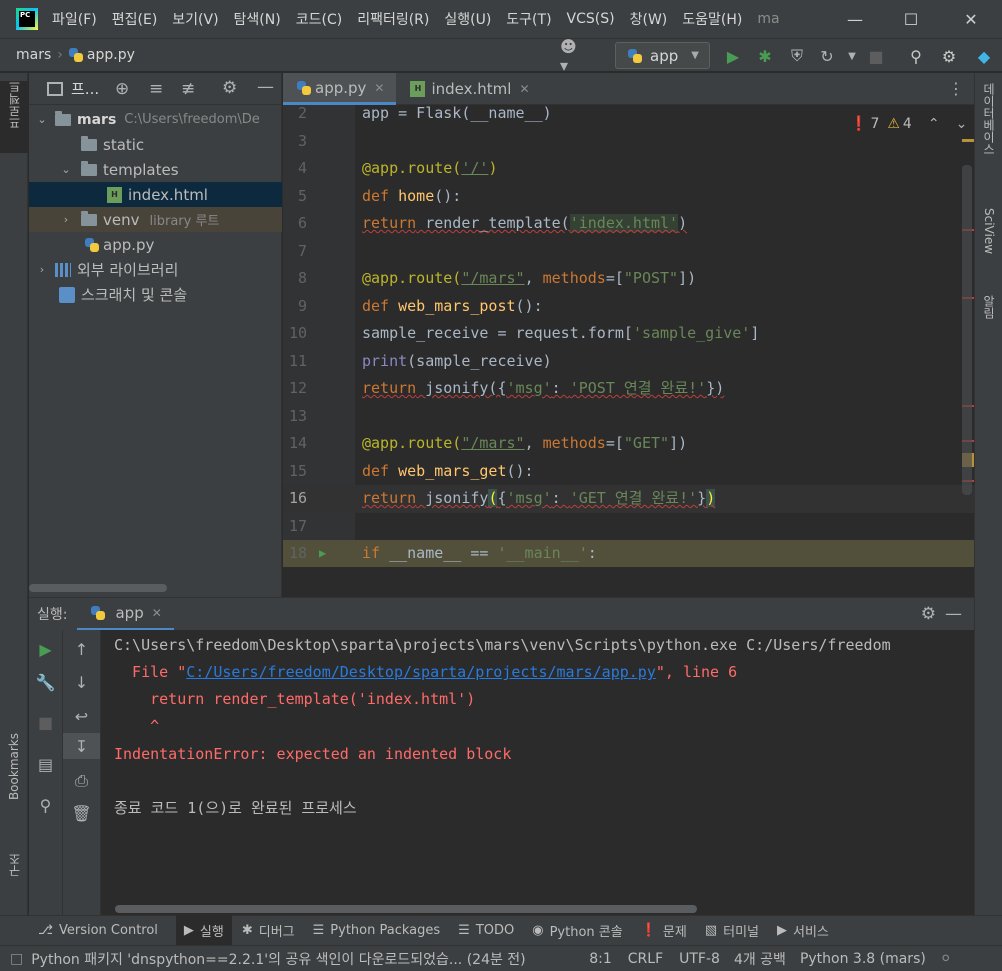 Image resolution: width=1002 pixels, height=971 pixels. What do you see at coordinates (468, 89) in the screenshot?
I see `tab-index-html: H index.html ✕` at bounding box center [468, 89].